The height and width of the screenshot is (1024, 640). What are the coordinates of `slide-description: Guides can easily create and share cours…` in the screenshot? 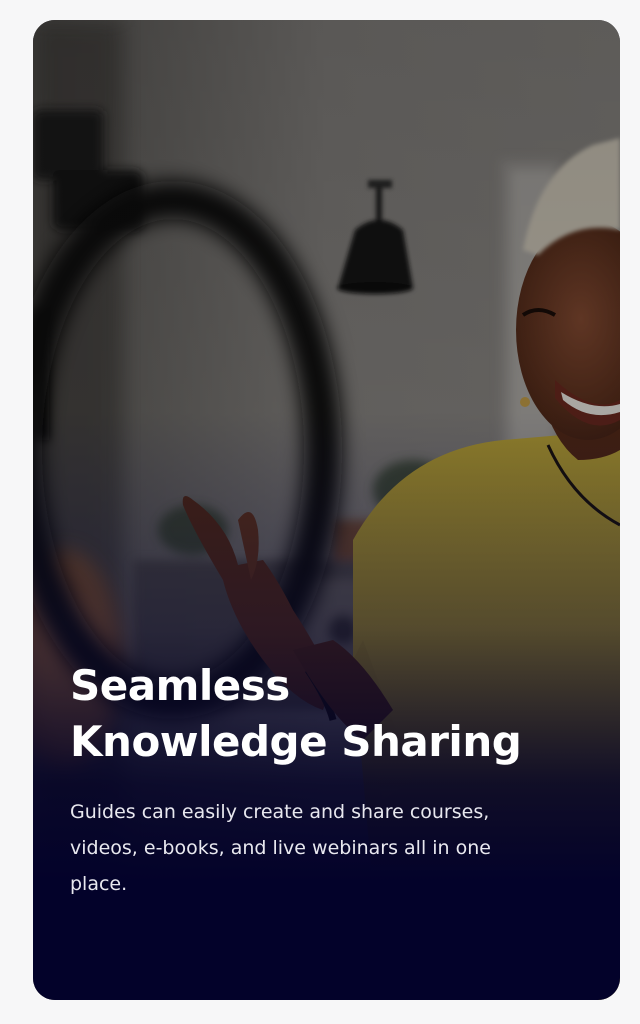 It's located at (280, 848).